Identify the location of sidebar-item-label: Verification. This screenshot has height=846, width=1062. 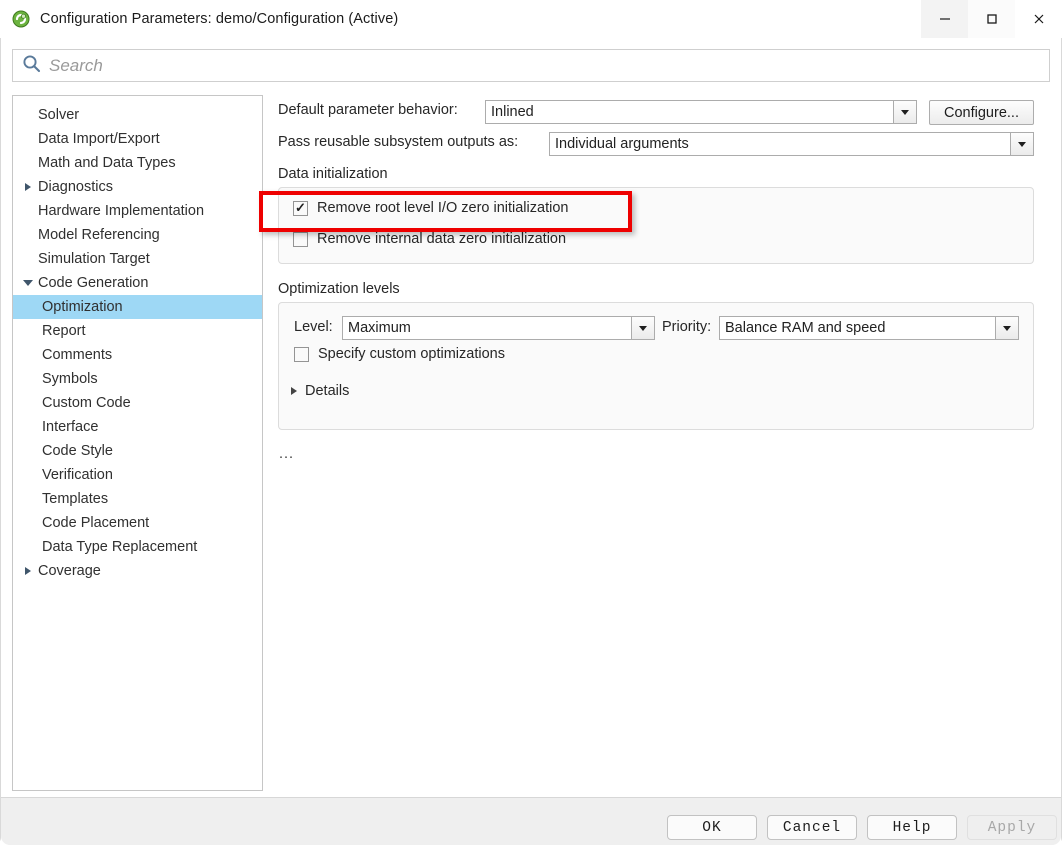
(77, 475).